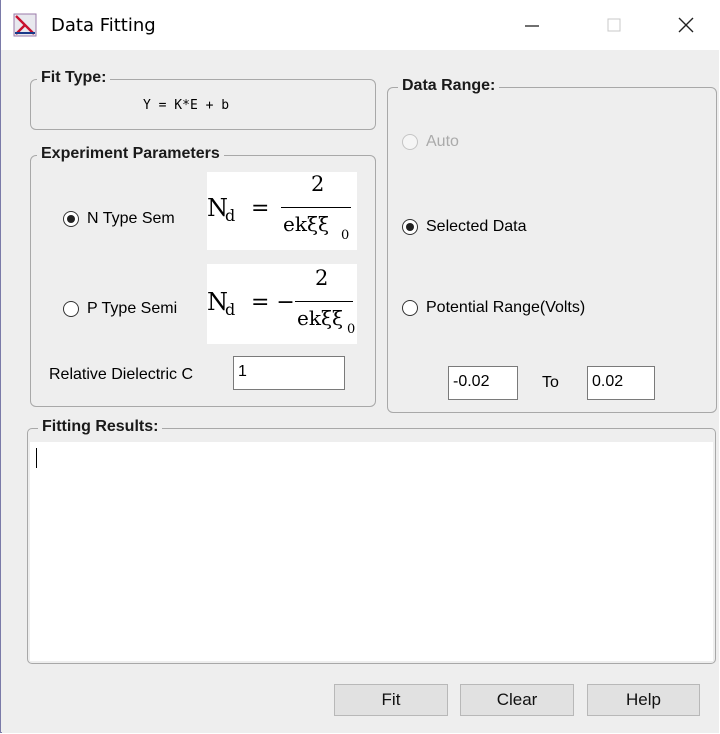 The width and height of the screenshot is (720, 734). I want to click on text-cursor, so click(36, 458).